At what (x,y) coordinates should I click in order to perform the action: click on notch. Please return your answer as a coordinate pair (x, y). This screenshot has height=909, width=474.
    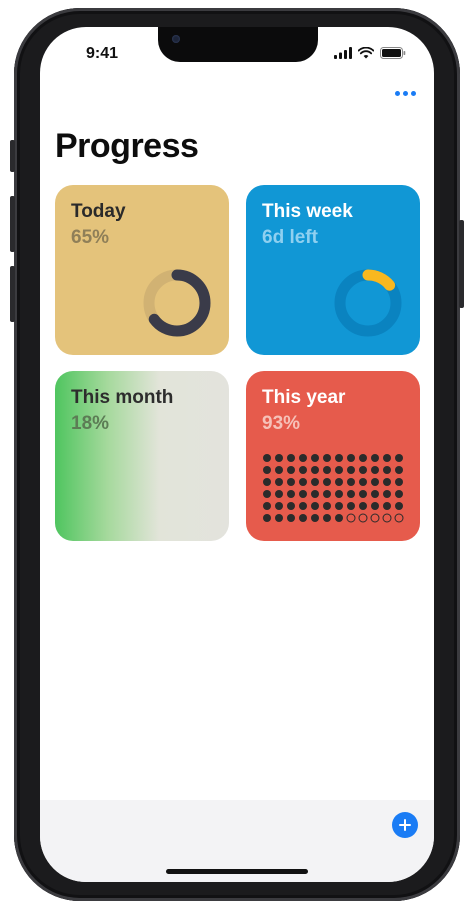
    Looking at the image, I should click on (238, 44).